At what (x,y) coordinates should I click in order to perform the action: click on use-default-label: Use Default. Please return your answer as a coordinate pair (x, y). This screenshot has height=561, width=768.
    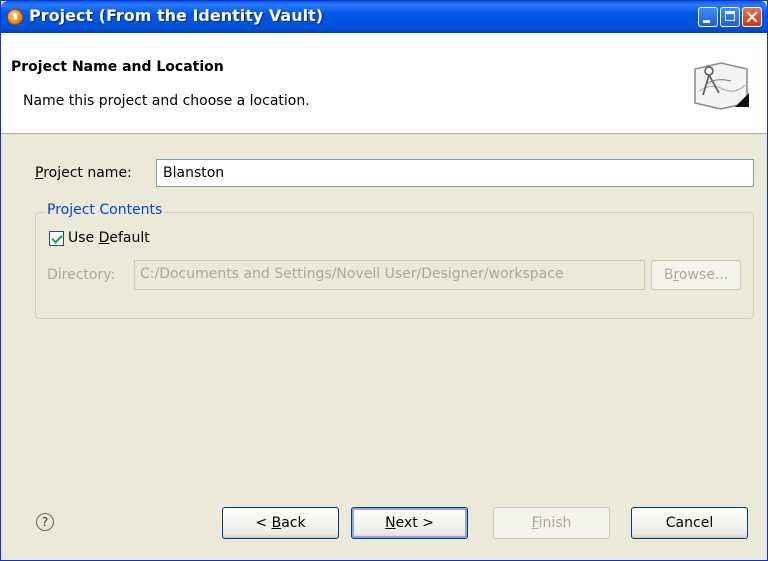
    Looking at the image, I should click on (109, 238).